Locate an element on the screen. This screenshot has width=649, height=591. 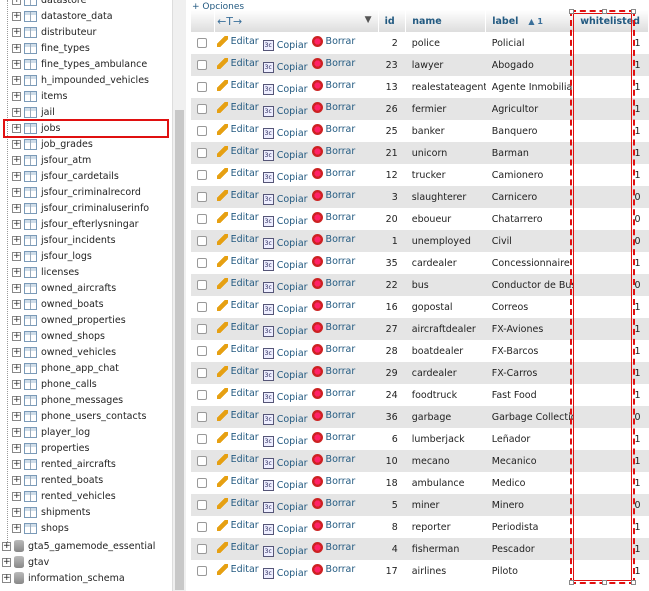
tree-item-rented_aircrafts: + rented_aircrafts is located at coordinates (58, 464).